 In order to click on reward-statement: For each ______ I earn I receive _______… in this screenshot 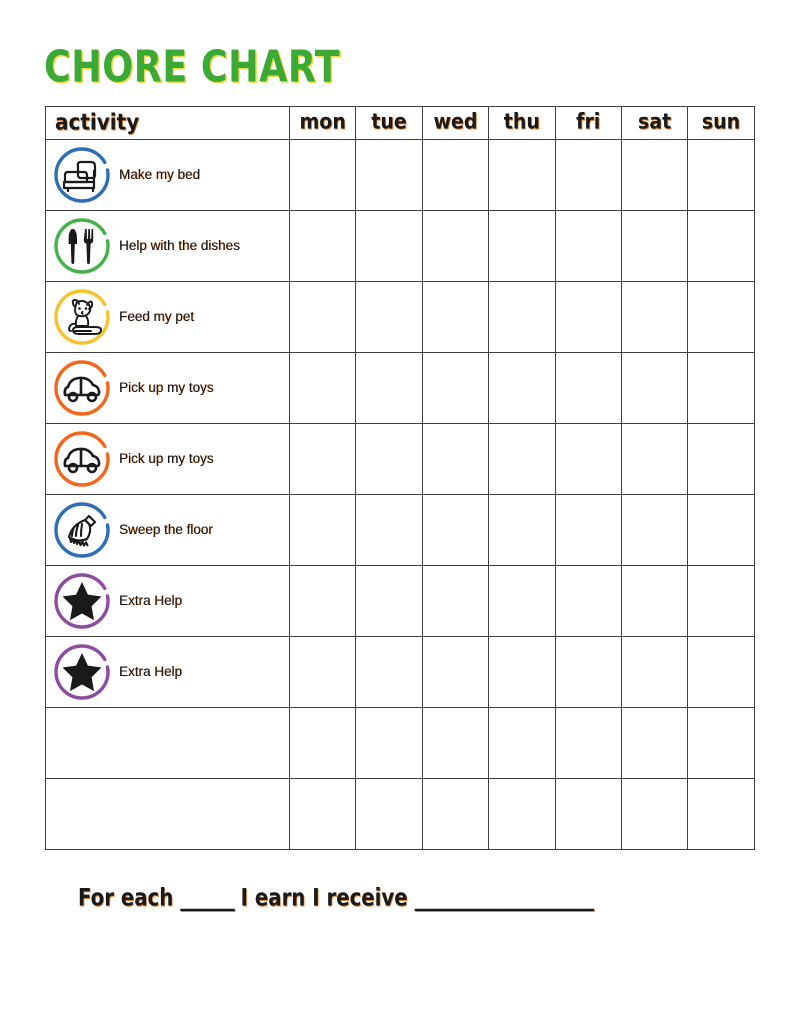, I will do `click(336, 897)`.